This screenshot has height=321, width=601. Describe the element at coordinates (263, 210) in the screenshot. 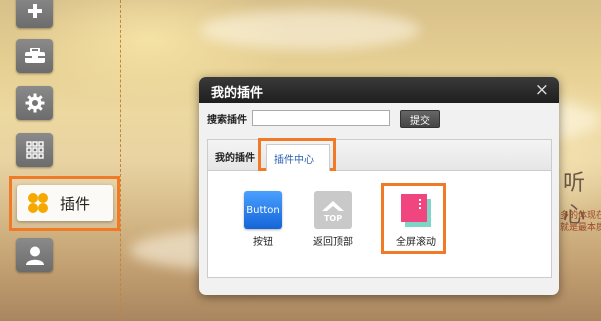

I see `button-icon: Button` at that location.